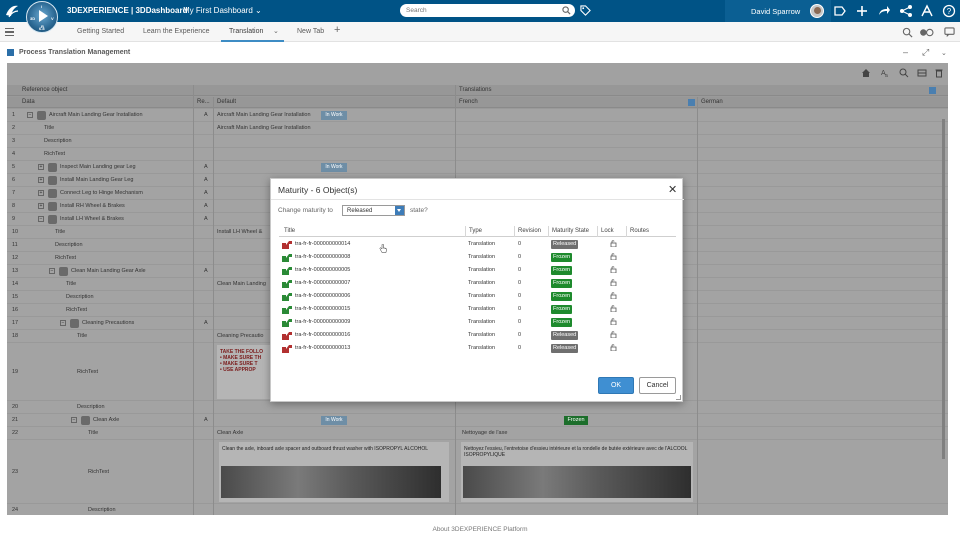  I want to click on add-icon, so click(862, 11).